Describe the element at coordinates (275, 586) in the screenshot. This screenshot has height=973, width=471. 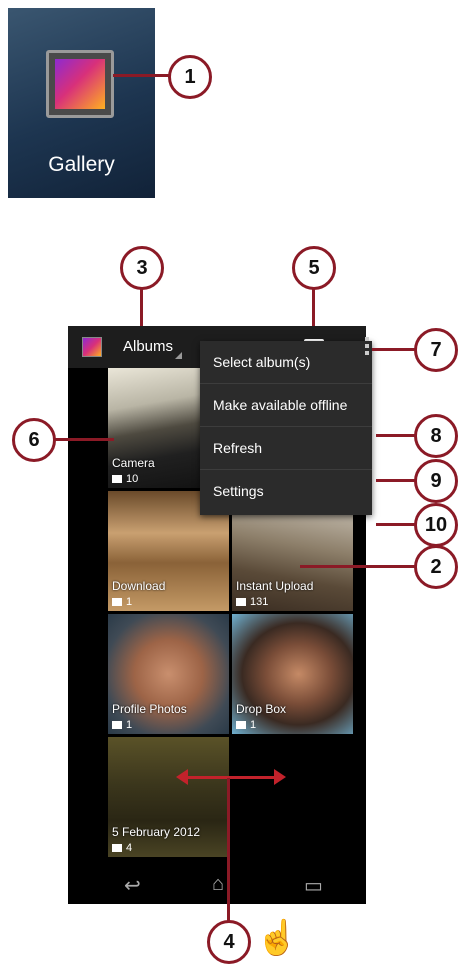
I see `album-name: Instant Upload` at that location.